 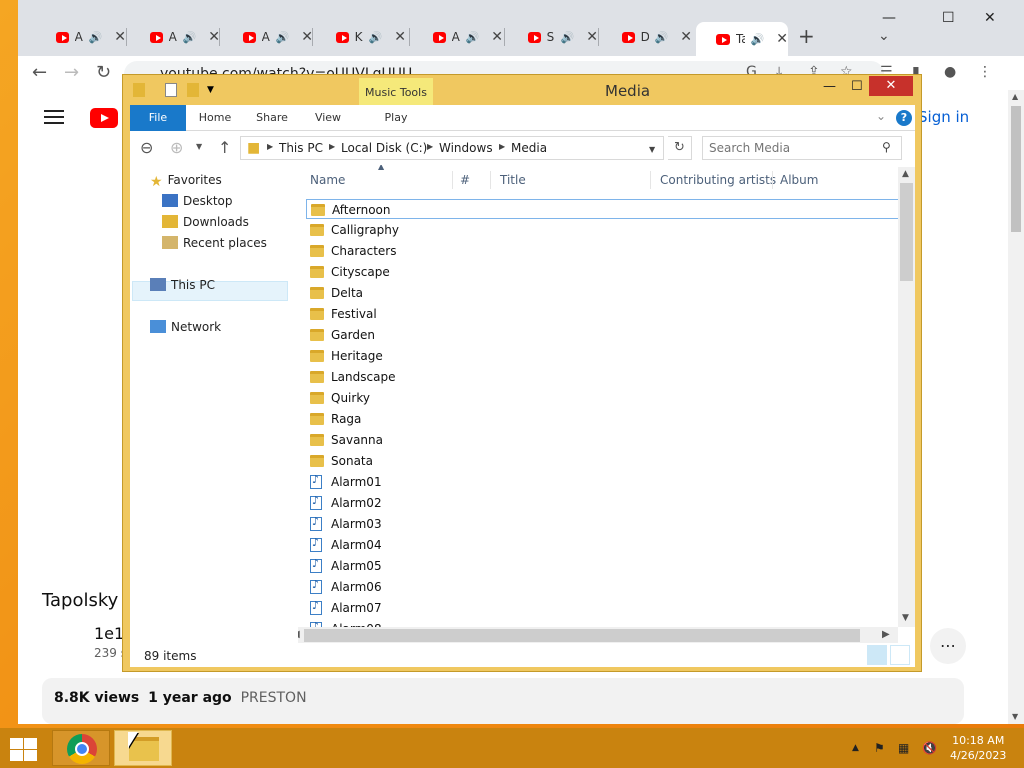 I want to click on browser-tab: Sp 🔊 ✕, so click(x=553, y=37).